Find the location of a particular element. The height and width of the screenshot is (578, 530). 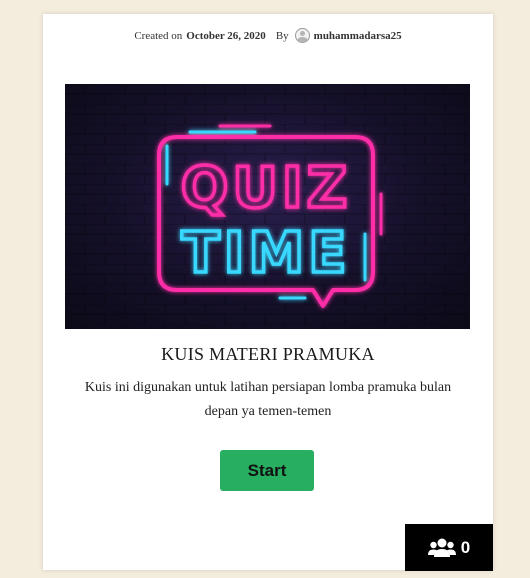

author-name: muhammadarsa25 is located at coordinates (357, 35).